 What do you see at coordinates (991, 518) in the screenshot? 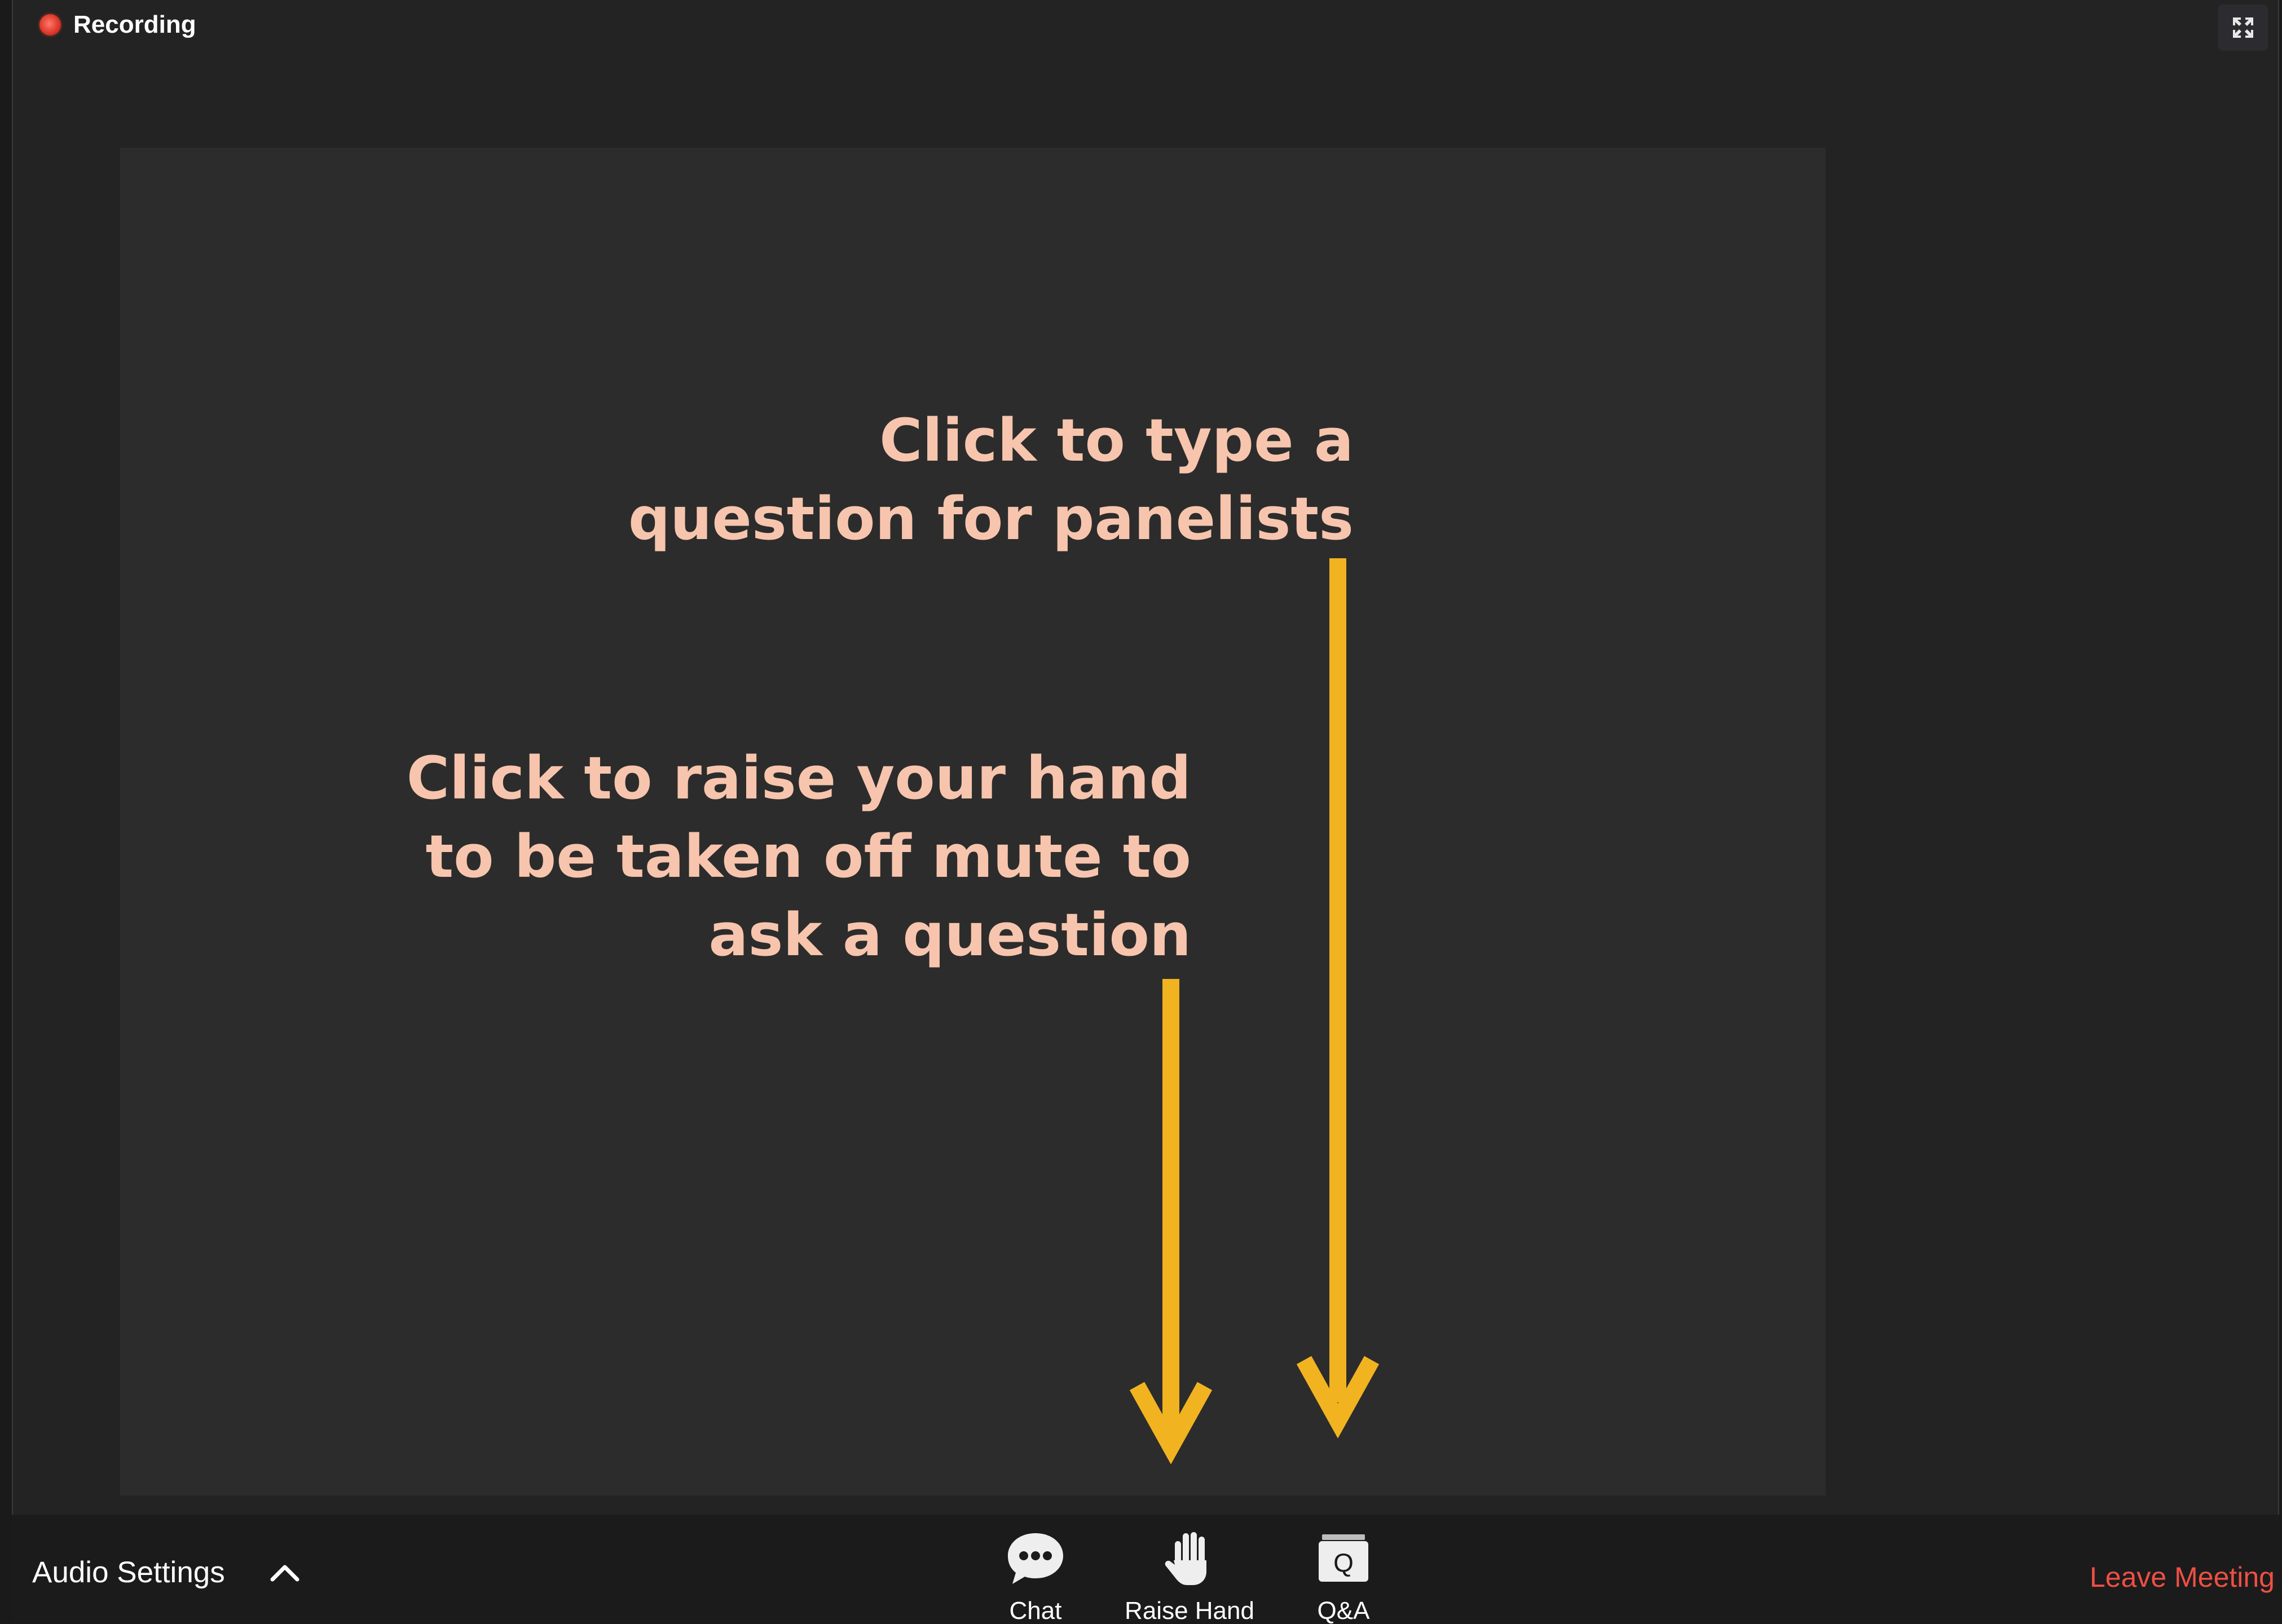
I see `qa-hint-line: question for panelists` at bounding box center [991, 518].